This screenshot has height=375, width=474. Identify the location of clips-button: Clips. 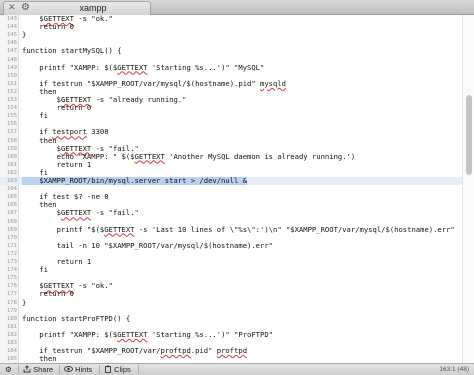
(117, 370).